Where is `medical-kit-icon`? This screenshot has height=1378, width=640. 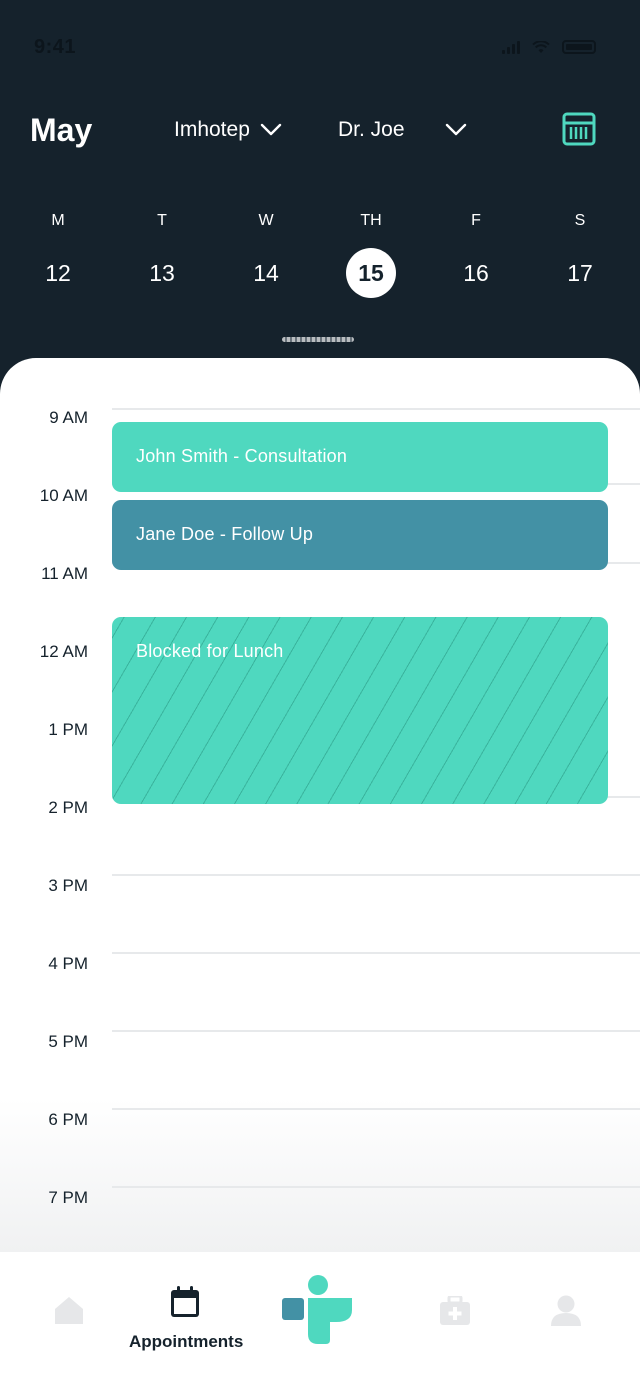 medical-kit-icon is located at coordinates (455, 1310).